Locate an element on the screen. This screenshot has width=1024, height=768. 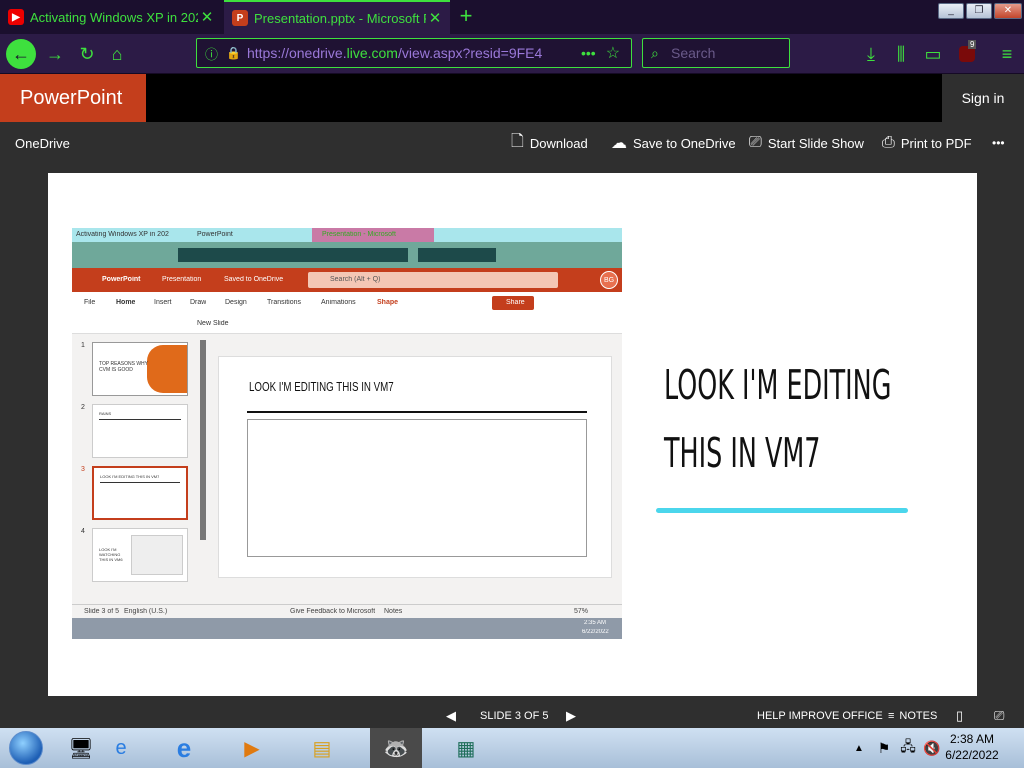
more-options-button: ••• is located at coordinates (998, 143).